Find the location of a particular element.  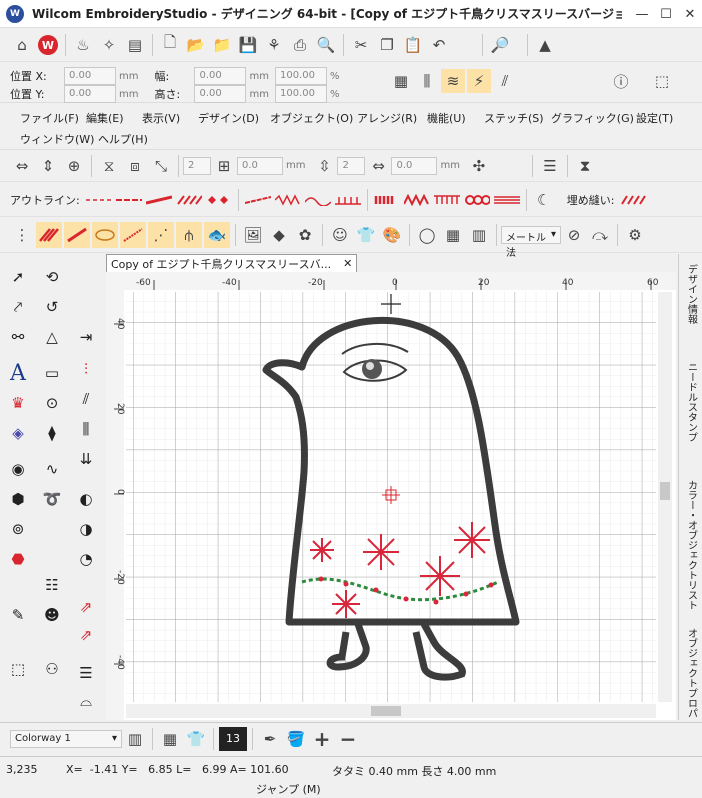

wilcom-logo-icon: W is located at coordinates (48, 45).